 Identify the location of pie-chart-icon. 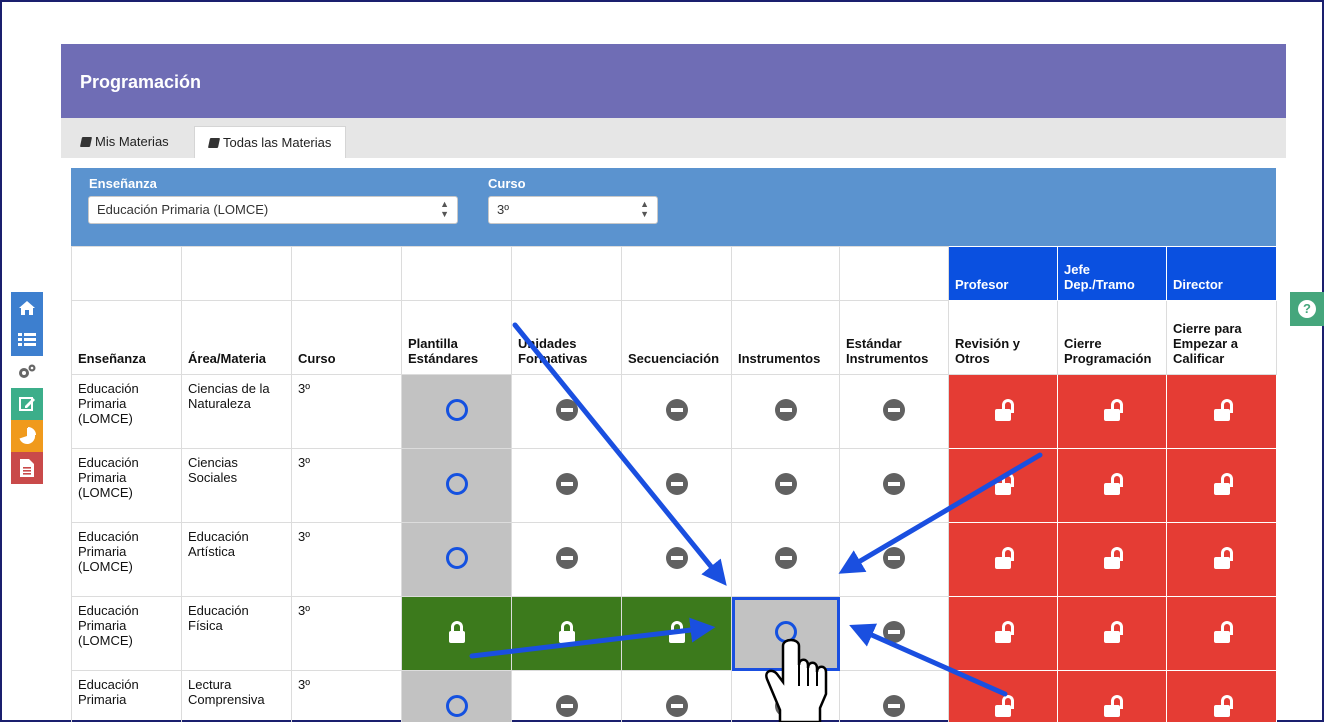
(27, 436).